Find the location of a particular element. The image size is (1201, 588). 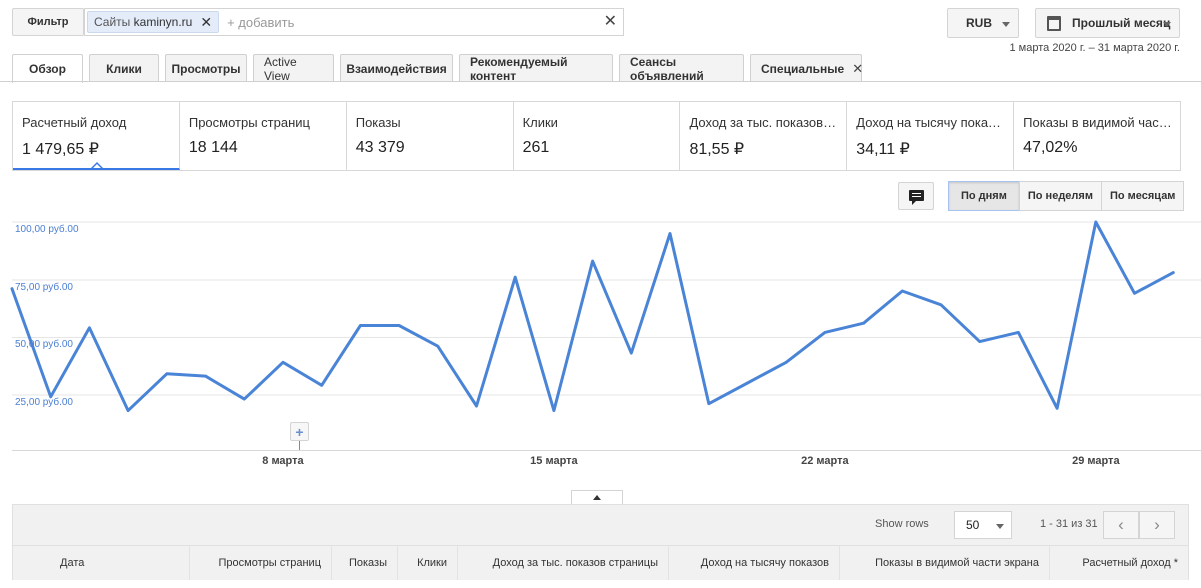

pagination-info: 1 - 31 из 31 is located at coordinates (1069, 524).